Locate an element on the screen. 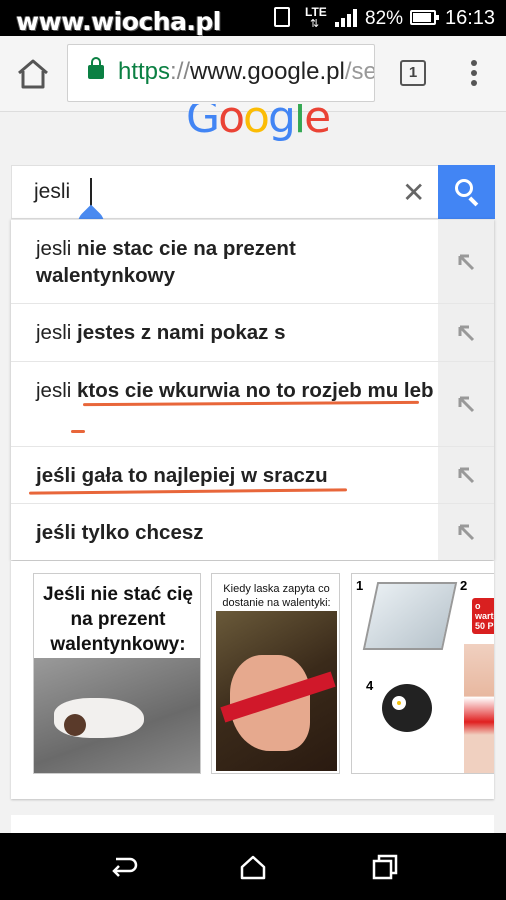 The image size is (506, 900). recent-apps-icon is located at coordinates (385, 867).